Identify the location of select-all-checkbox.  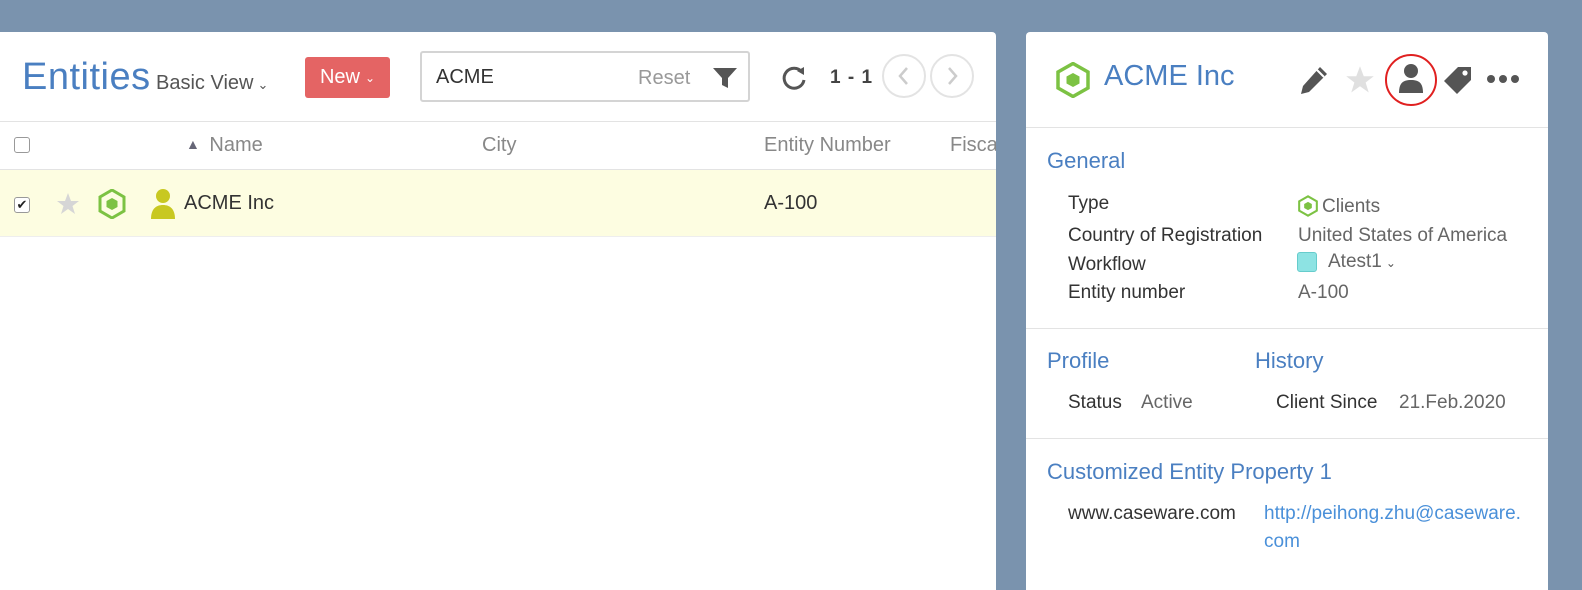
(22, 145).